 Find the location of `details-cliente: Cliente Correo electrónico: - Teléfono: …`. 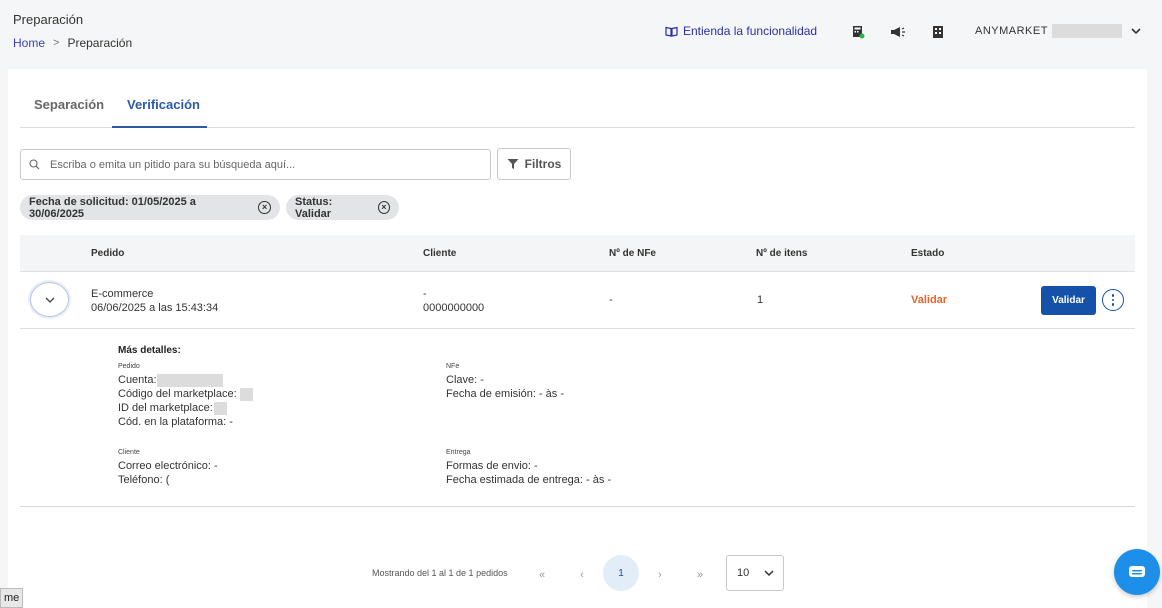

details-cliente: Cliente Correo electrónico: - Teléfono: … is located at coordinates (168, 467).